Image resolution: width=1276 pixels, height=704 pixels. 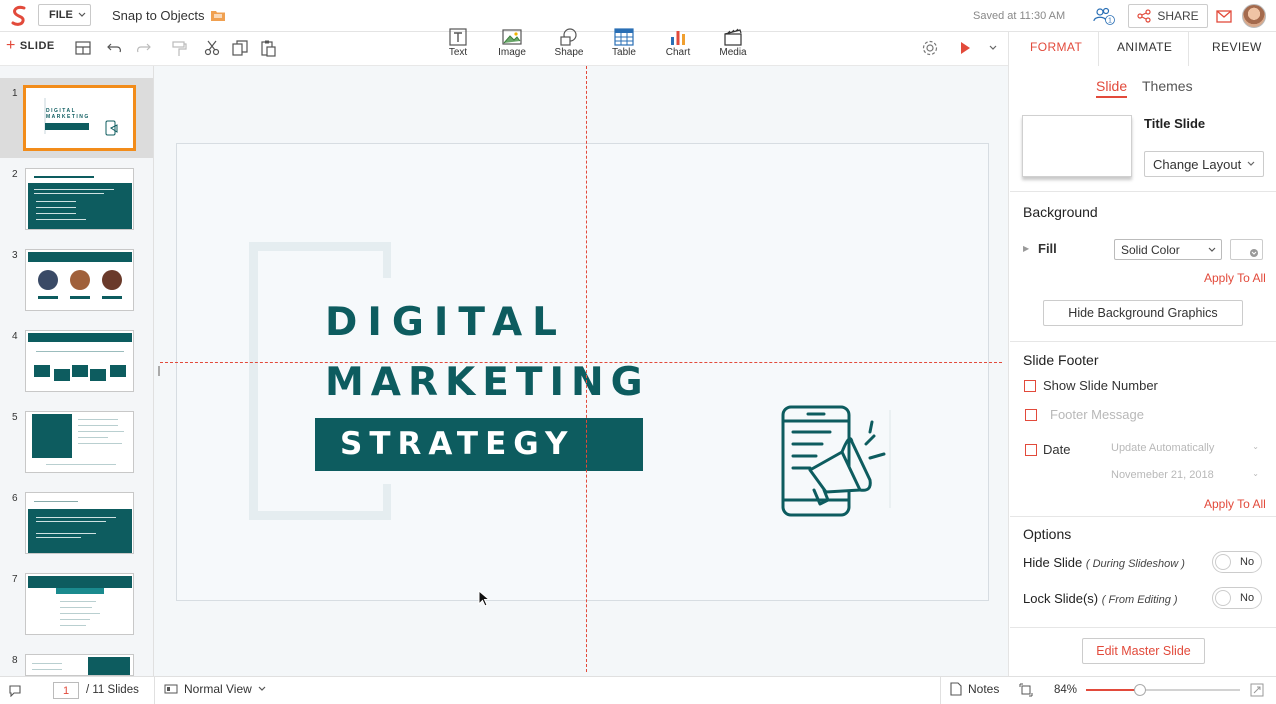 I want to click on insert-chart-button: Chart, so click(x=678, y=45).